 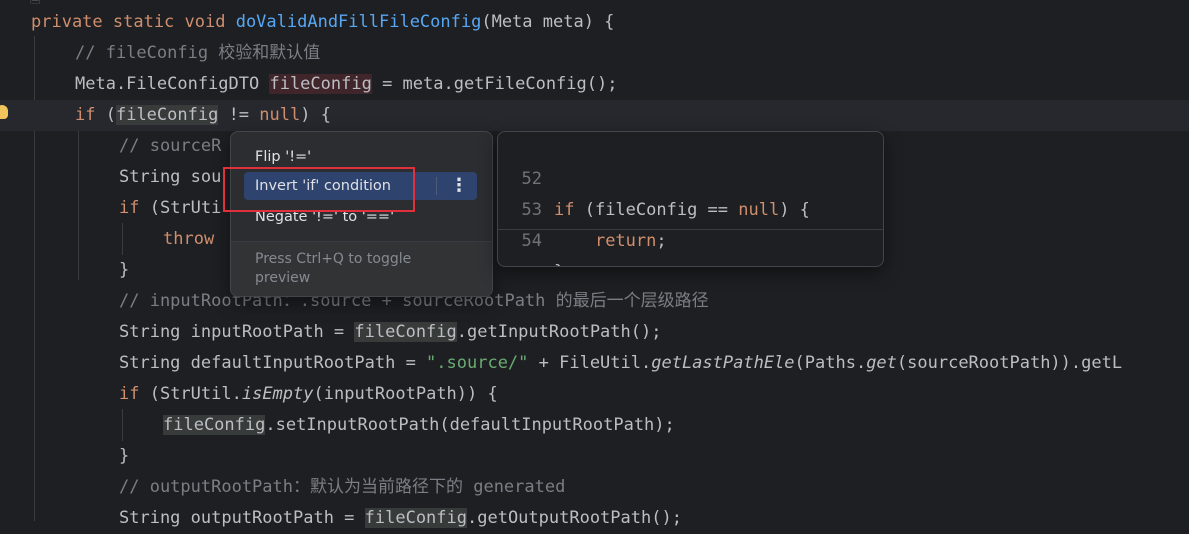 What do you see at coordinates (459, 186) in the screenshot?
I see `more-vertical-icon: ⋮` at bounding box center [459, 186].